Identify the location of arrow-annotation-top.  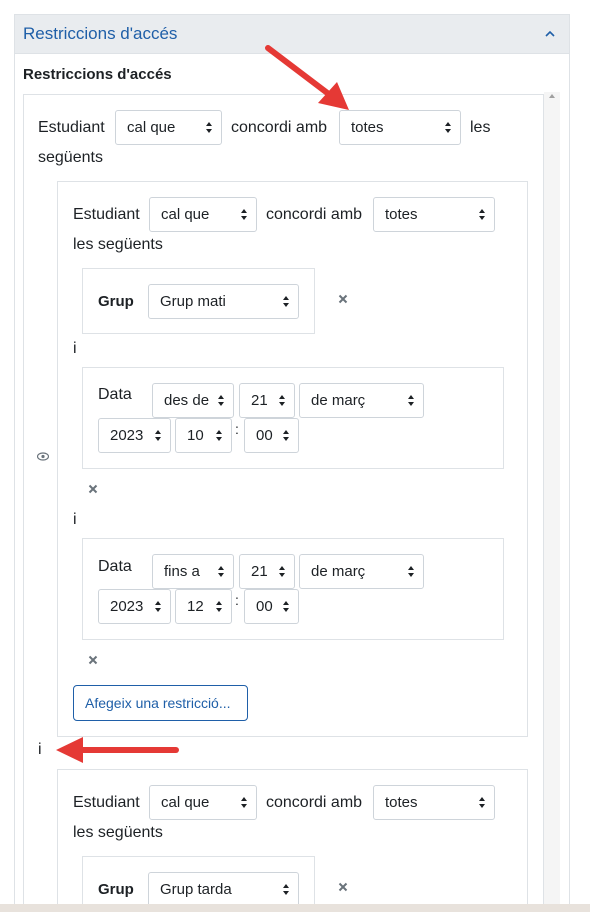
(307, 77).